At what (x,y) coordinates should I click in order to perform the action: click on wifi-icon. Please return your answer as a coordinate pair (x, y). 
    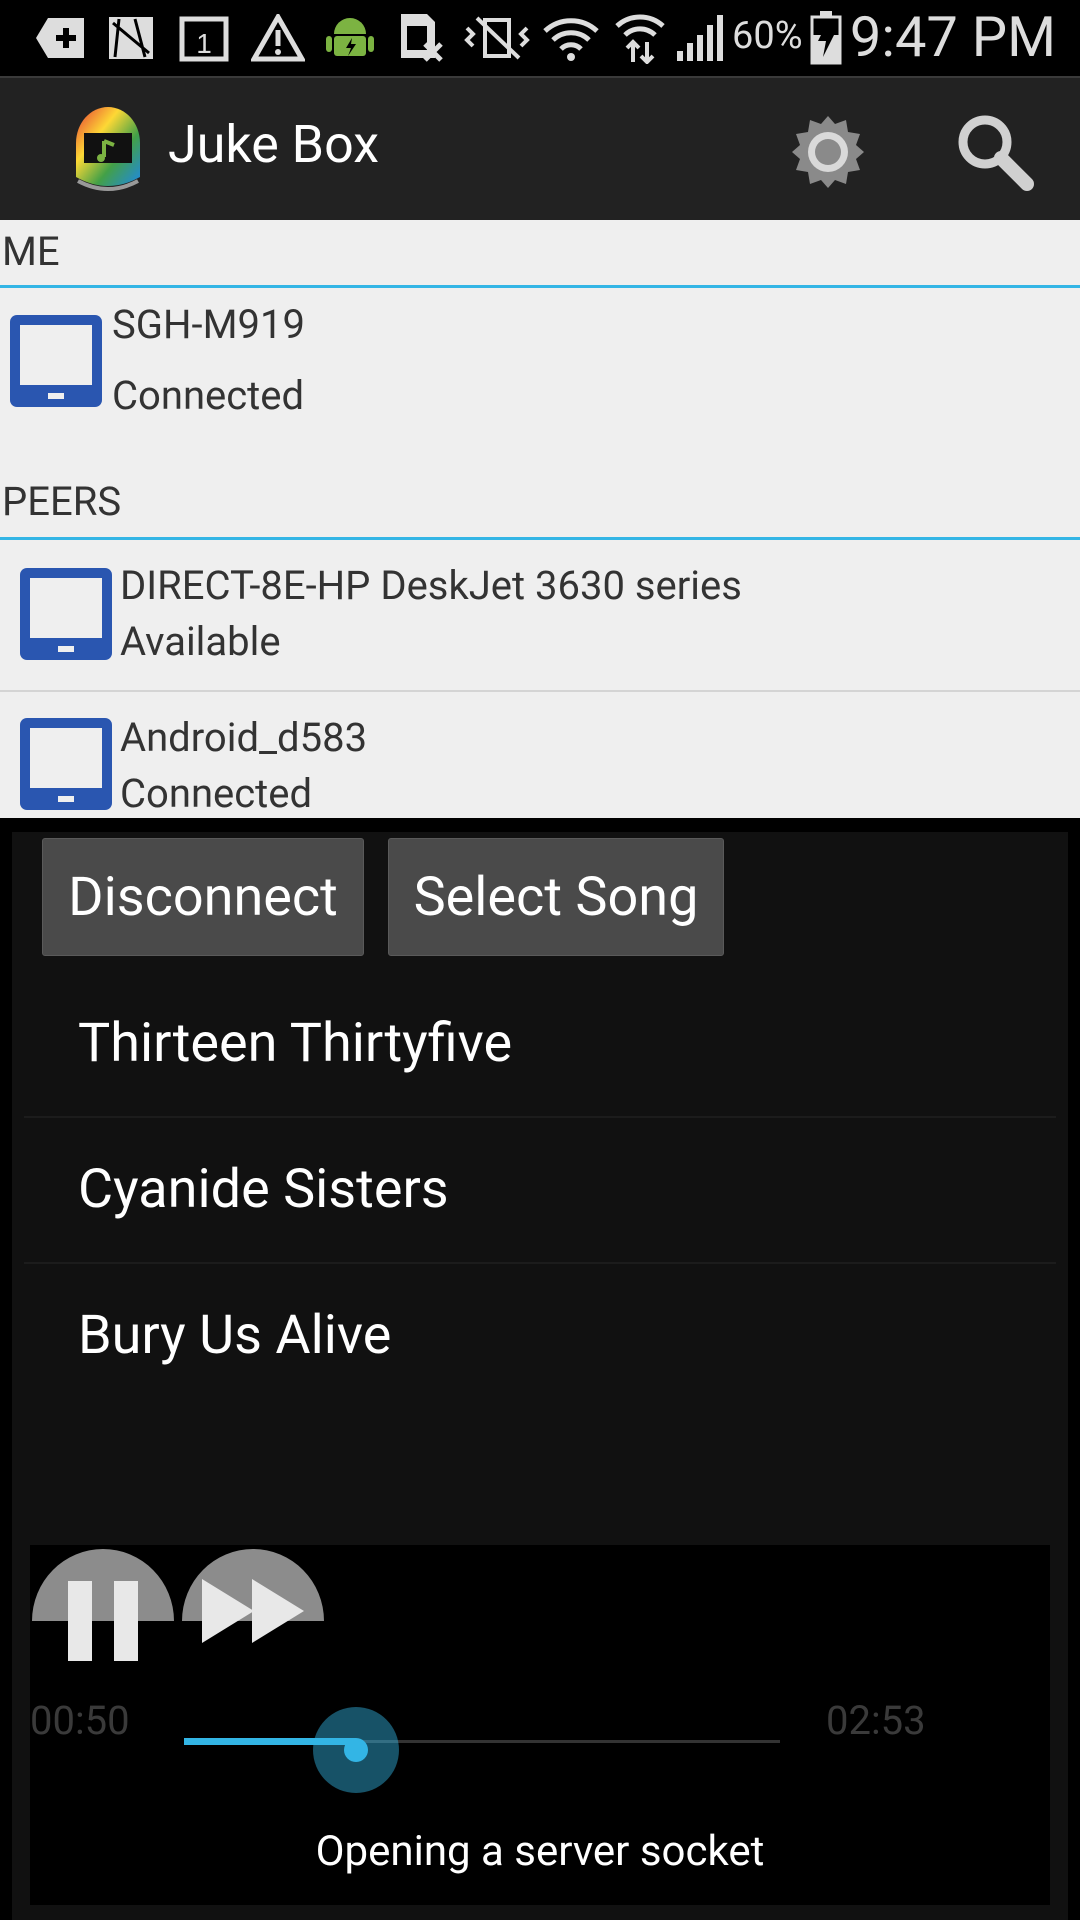
    Looking at the image, I should click on (571, 38).